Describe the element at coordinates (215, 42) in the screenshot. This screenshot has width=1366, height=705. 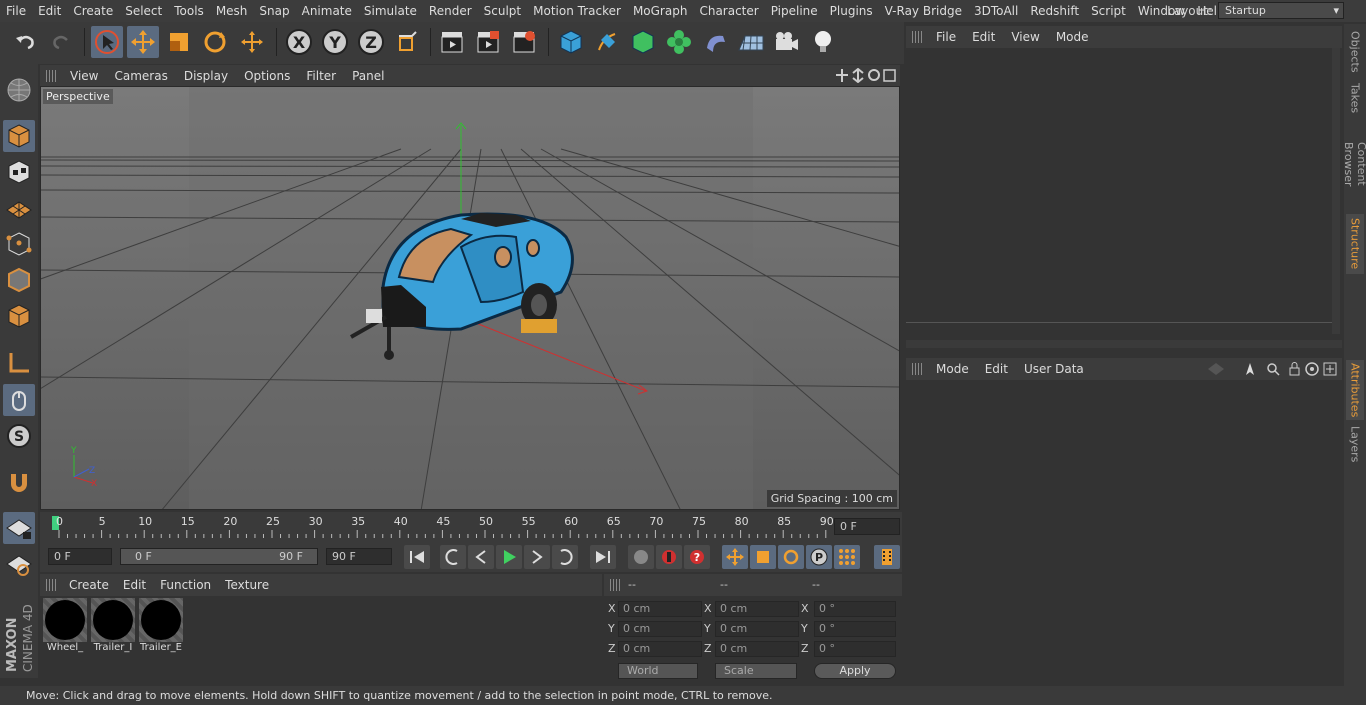
I see `rotate-tool-button` at that location.